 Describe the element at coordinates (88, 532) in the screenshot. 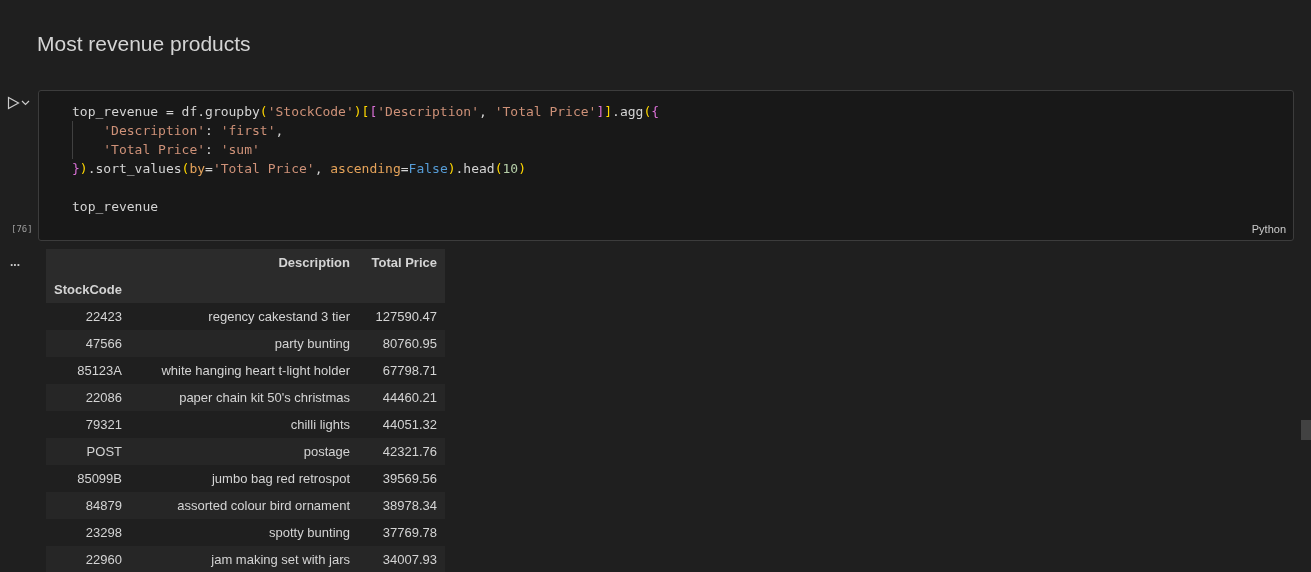

I see `index-cell: 23298` at that location.